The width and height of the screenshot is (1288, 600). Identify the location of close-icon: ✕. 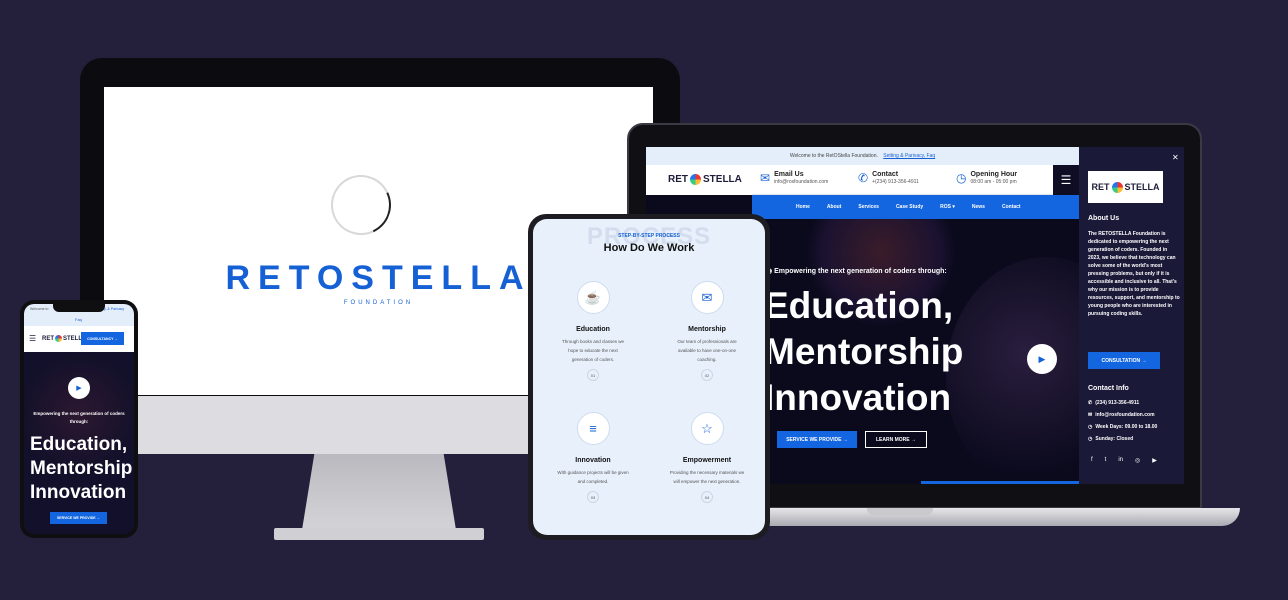
(1175, 157).